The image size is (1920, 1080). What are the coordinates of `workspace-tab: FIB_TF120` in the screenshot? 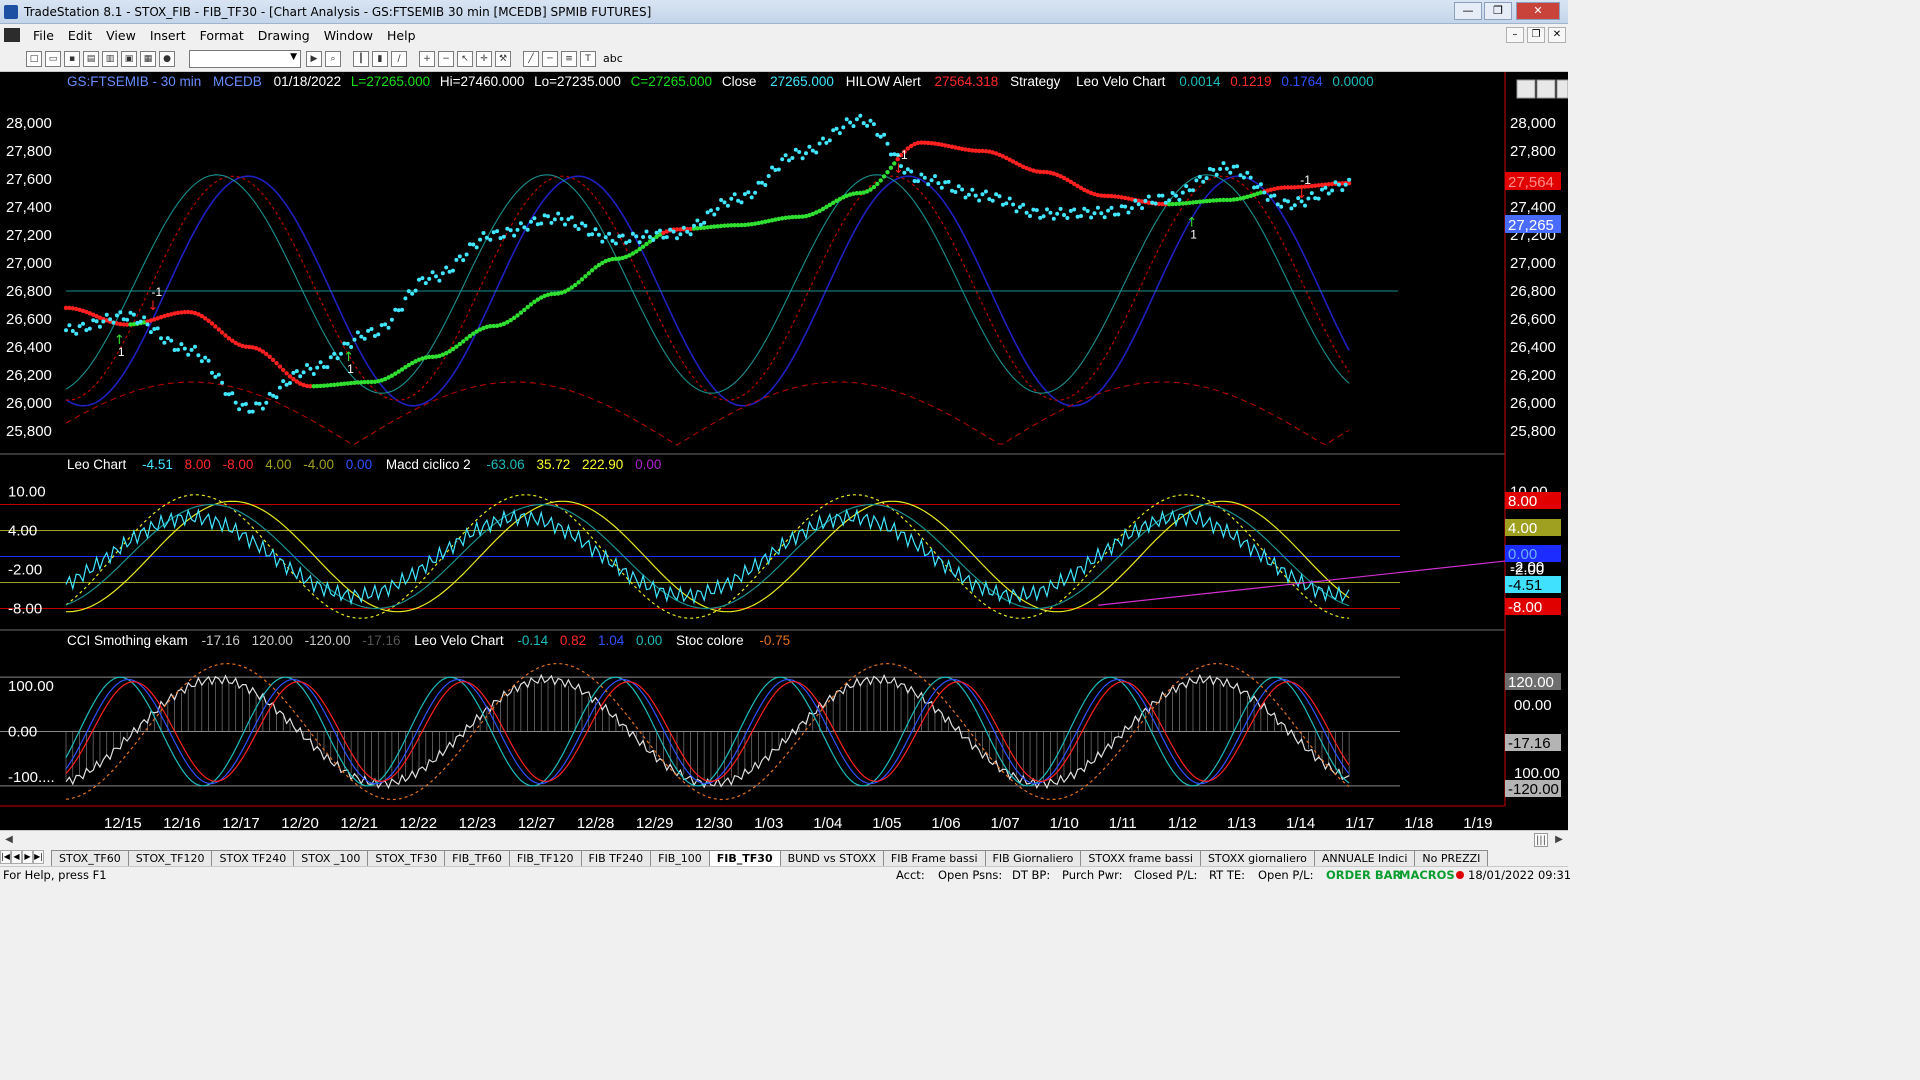 It's located at (545, 858).